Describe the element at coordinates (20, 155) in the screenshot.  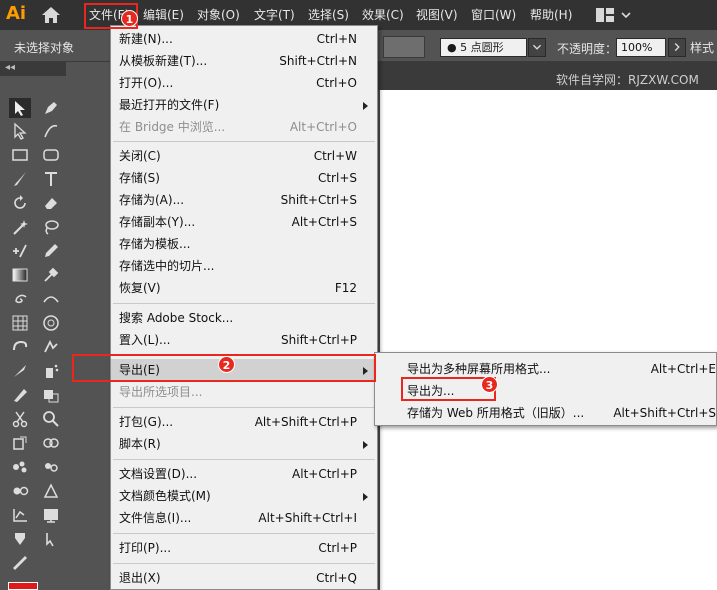
I see `rectangle-tool` at that location.